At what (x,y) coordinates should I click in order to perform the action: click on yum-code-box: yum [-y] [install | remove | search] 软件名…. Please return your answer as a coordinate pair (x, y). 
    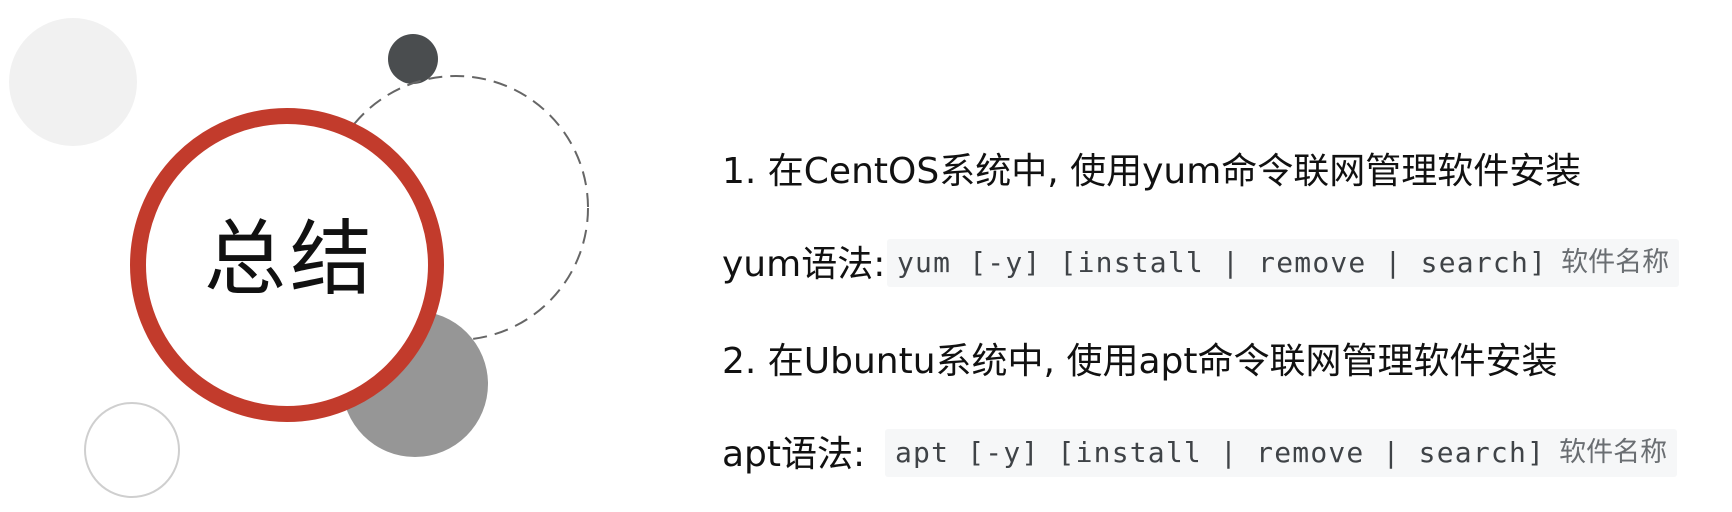
    Looking at the image, I should click on (1283, 263).